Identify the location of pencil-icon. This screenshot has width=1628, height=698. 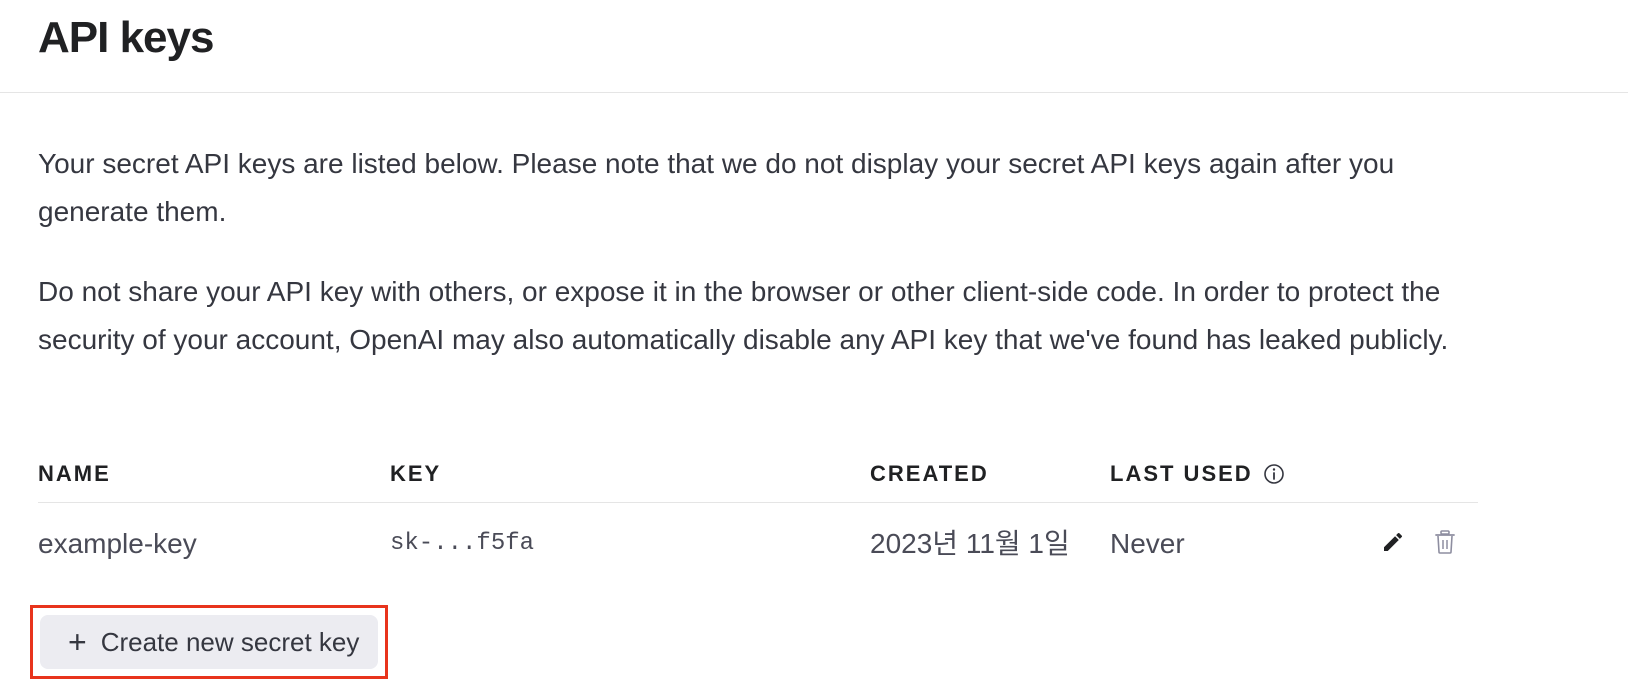
(1393, 542).